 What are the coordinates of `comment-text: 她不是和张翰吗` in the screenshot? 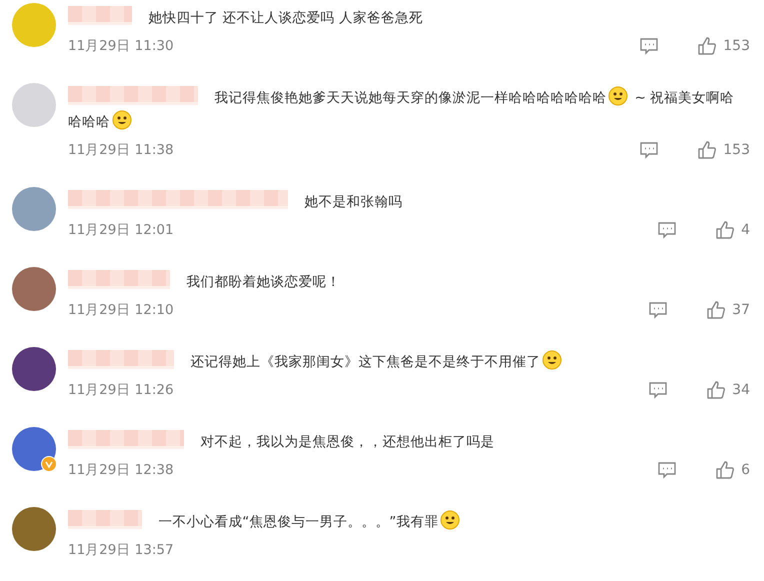 It's located at (353, 202).